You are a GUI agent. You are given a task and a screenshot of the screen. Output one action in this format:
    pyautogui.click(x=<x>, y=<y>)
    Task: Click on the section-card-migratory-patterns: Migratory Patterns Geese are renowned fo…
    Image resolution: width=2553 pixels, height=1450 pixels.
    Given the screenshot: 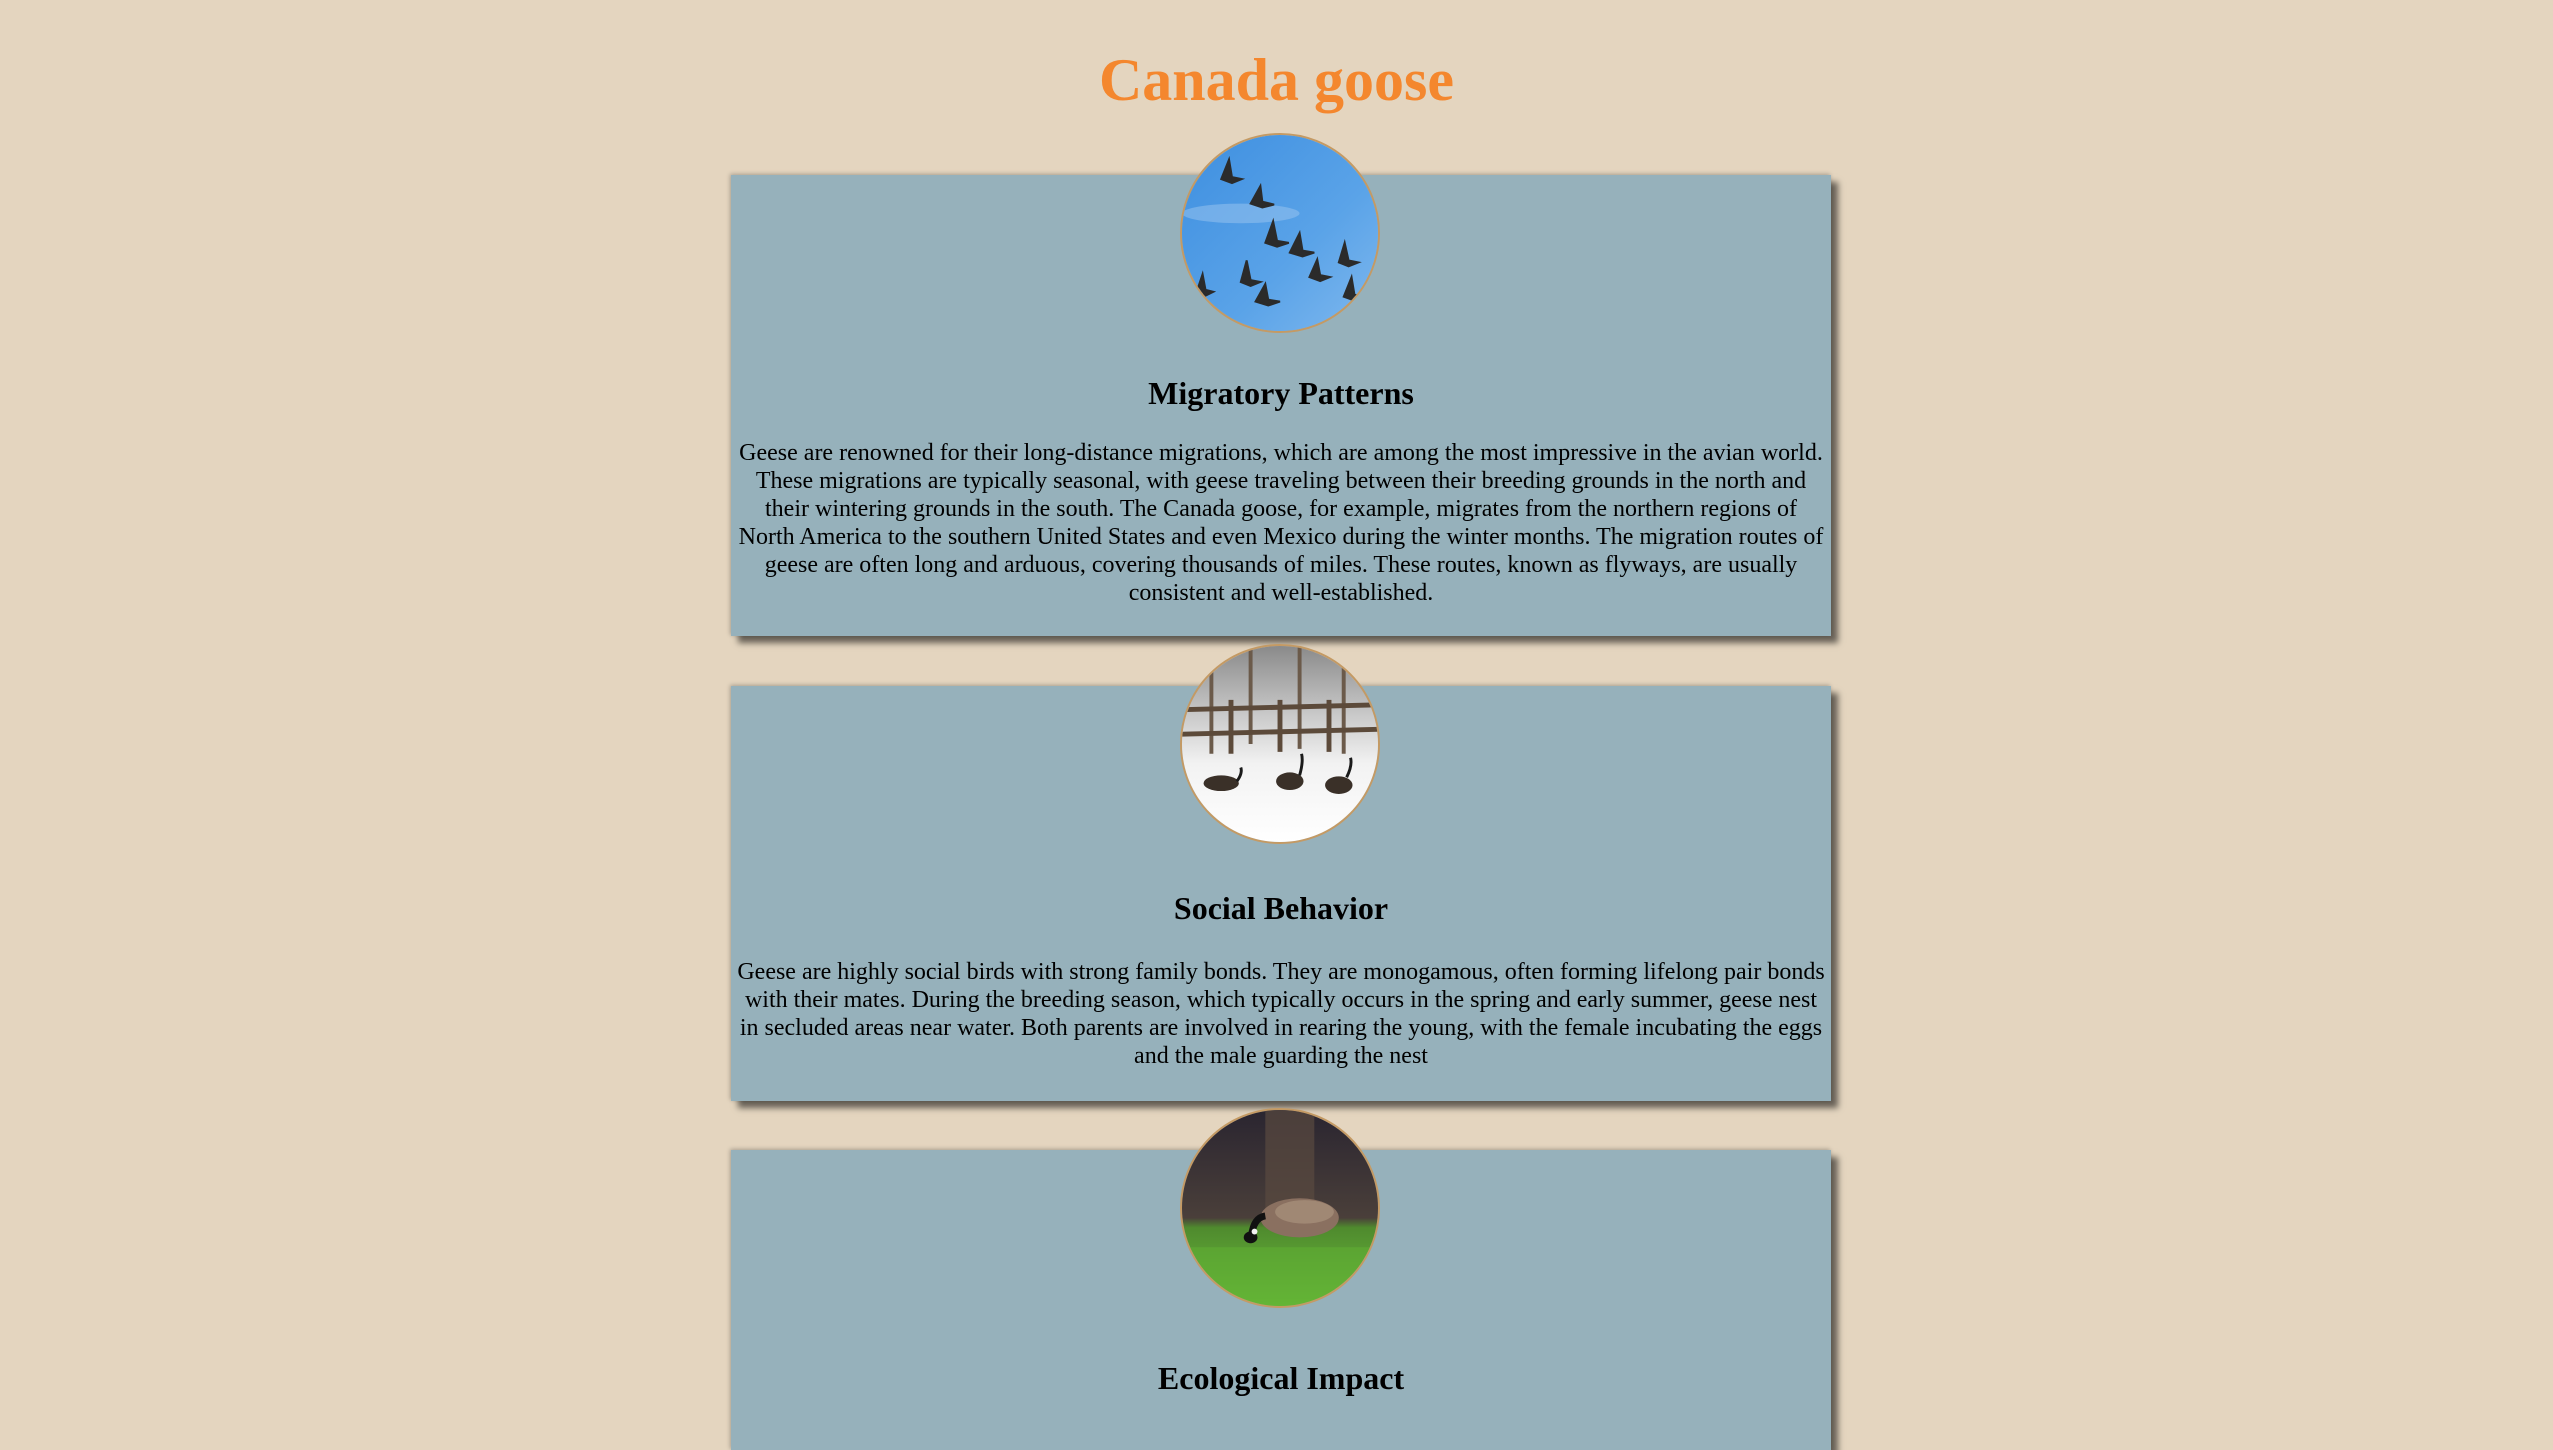 What is the action you would take?
    pyautogui.click(x=1281, y=384)
    